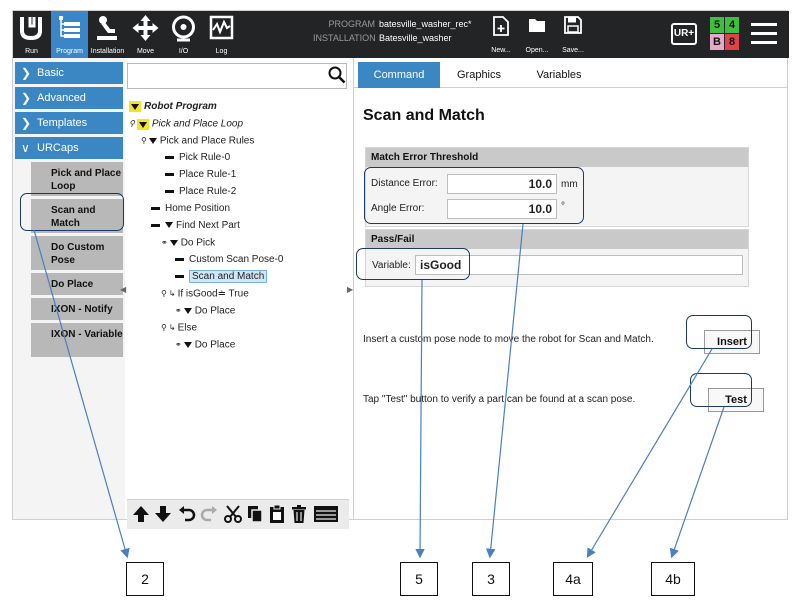  Describe the element at coordinates (419, 579) in the screenshot. I see `callout-number-5: 5` at that location.